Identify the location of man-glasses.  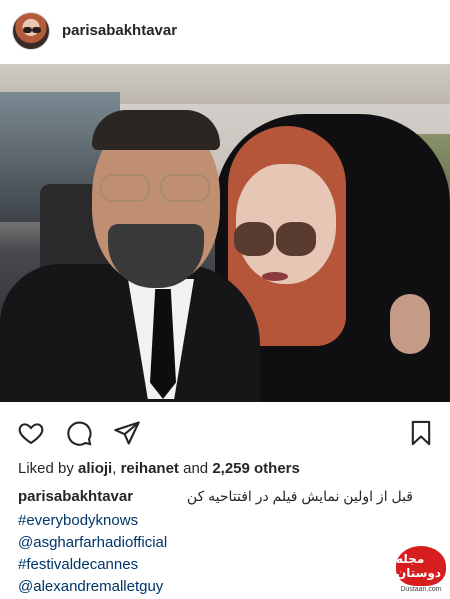
(156, 189).